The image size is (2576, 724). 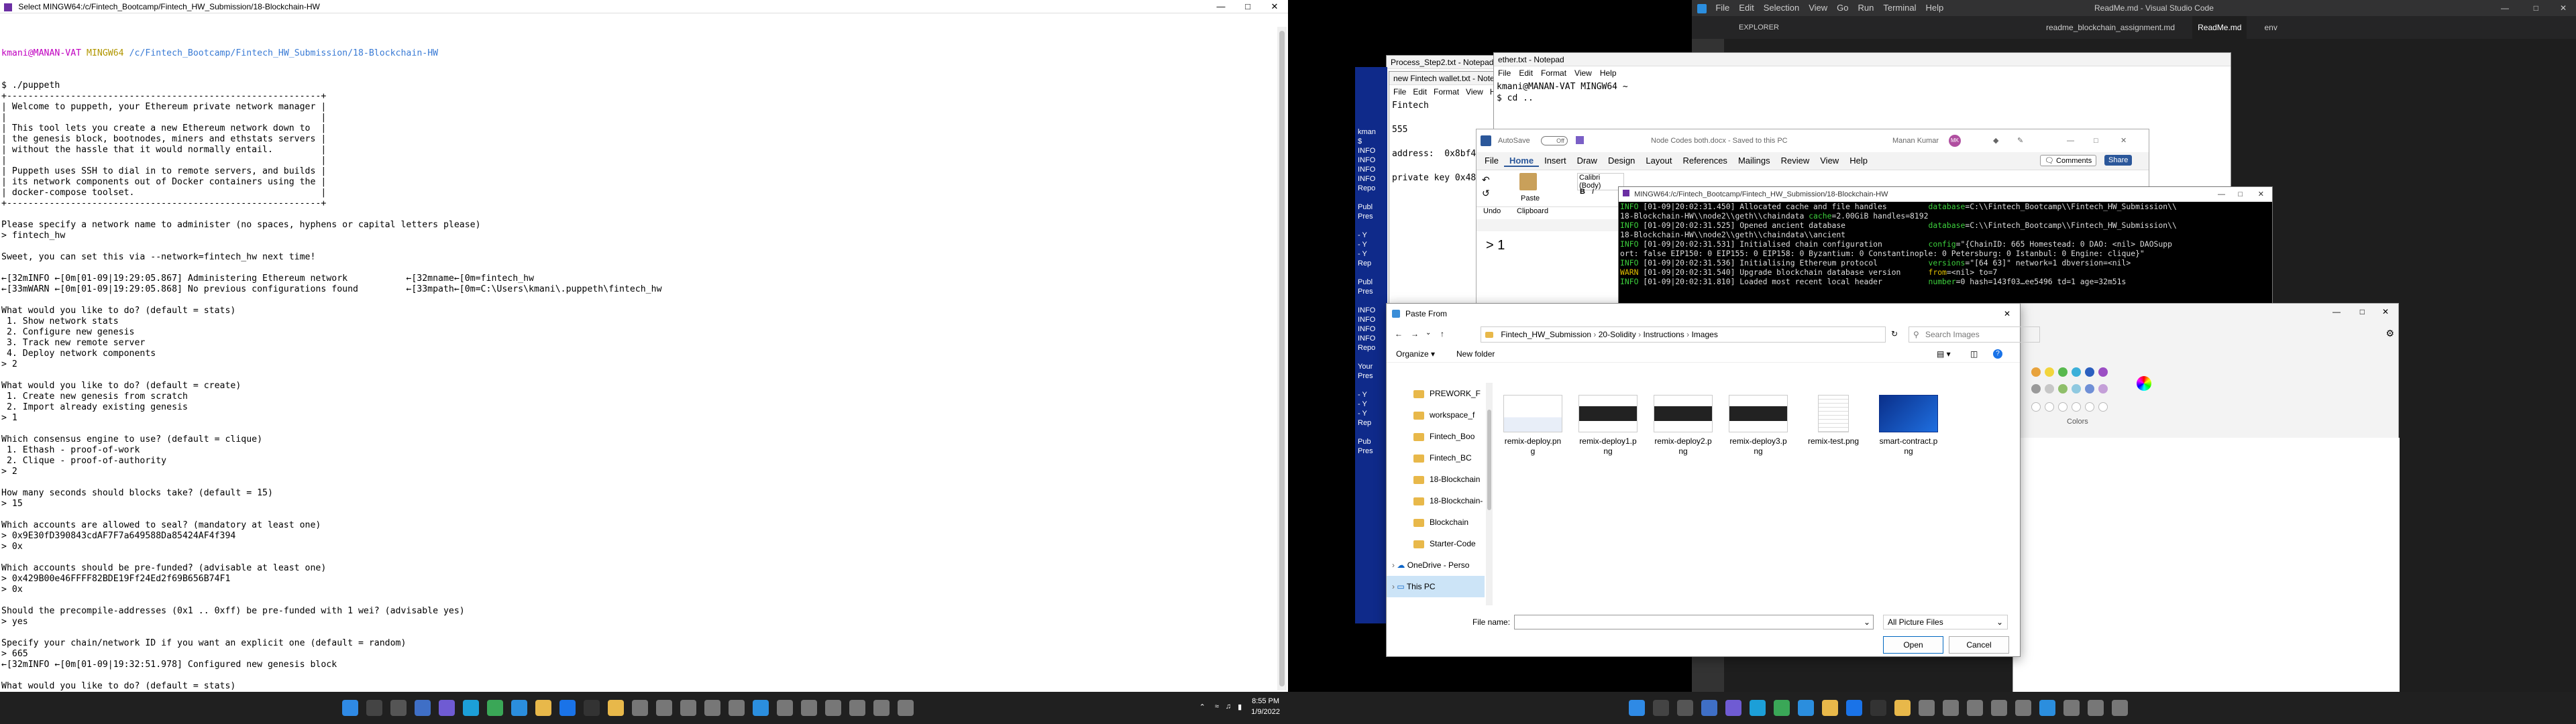 What do you see at coordinates (1436, 479) in the screenshot?
I see `tree-item: 18-Blockchain` at bounding box center [1436, 479].